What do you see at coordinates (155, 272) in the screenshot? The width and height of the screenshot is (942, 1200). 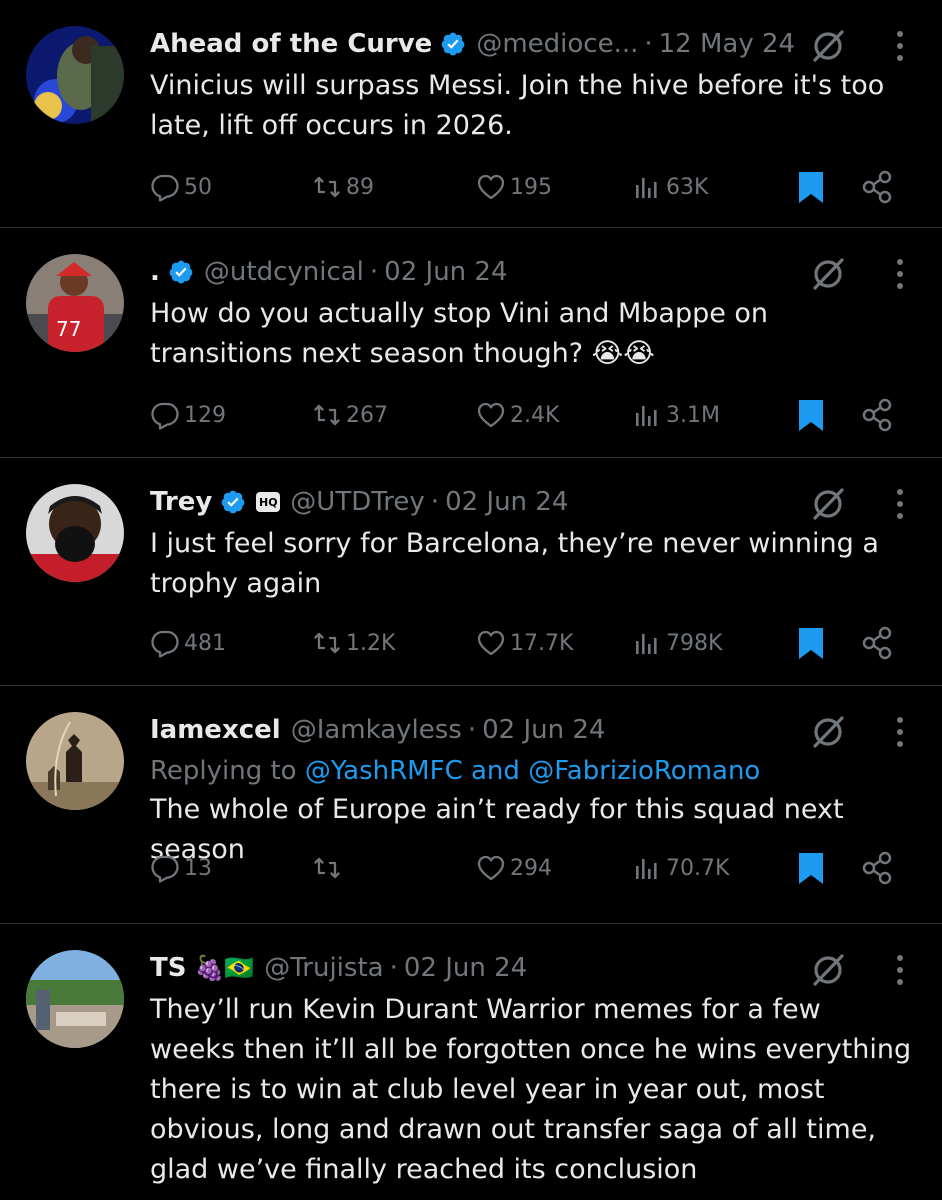 I see `display-name: .` at bounding box center [155, 272].